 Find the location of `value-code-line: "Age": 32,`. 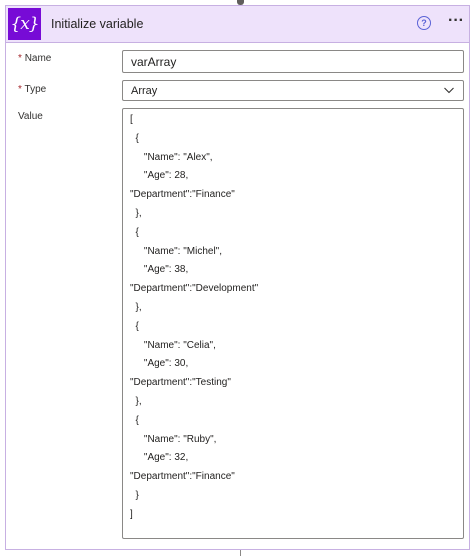

value-code-line: "Age": 32, is located at coordinates (159, 458).